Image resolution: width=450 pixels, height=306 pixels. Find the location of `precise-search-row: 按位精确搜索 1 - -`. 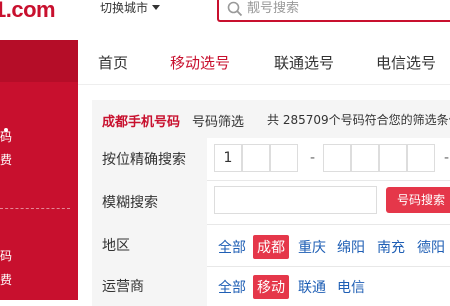

precise-search-row: 按位精确搜索 1 - - is located at coordinates (271, 159).